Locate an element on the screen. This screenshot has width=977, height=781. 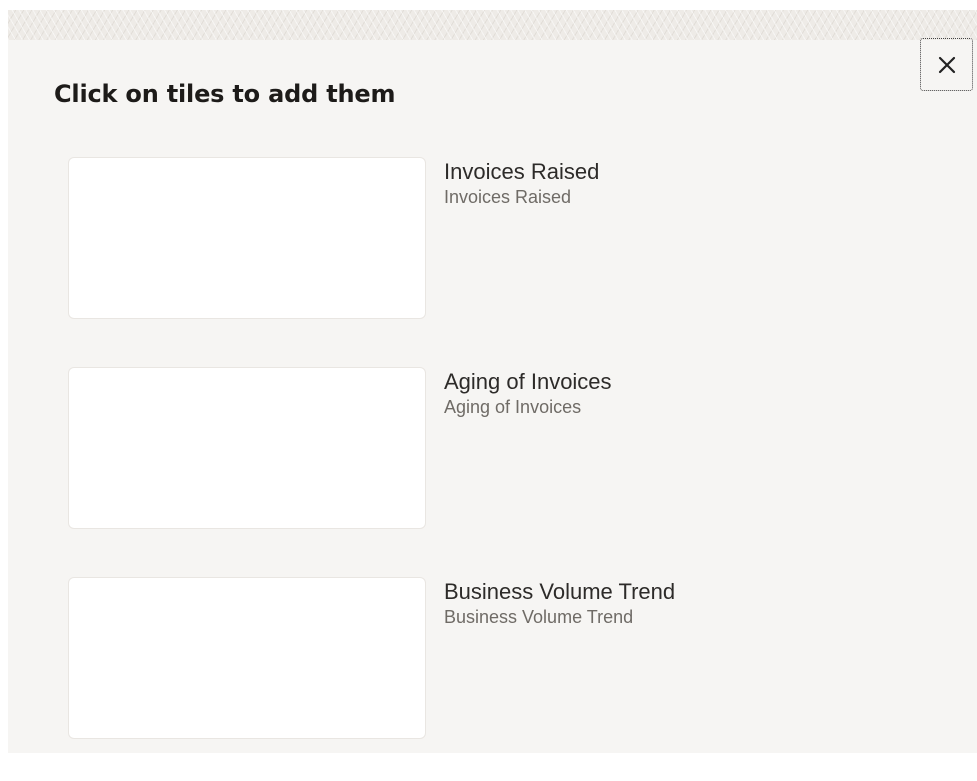
tile-subtitle: Business Volume Trend is located at coordinates (539, 617).